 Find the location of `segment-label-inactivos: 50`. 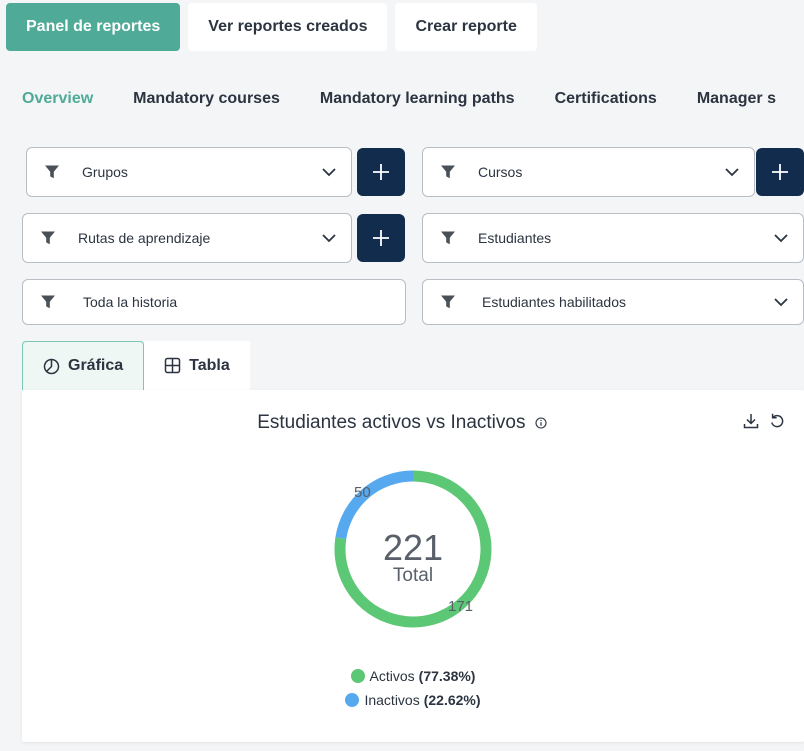

segment-label-inactivos: 50 is located at coordinates (362, 492).